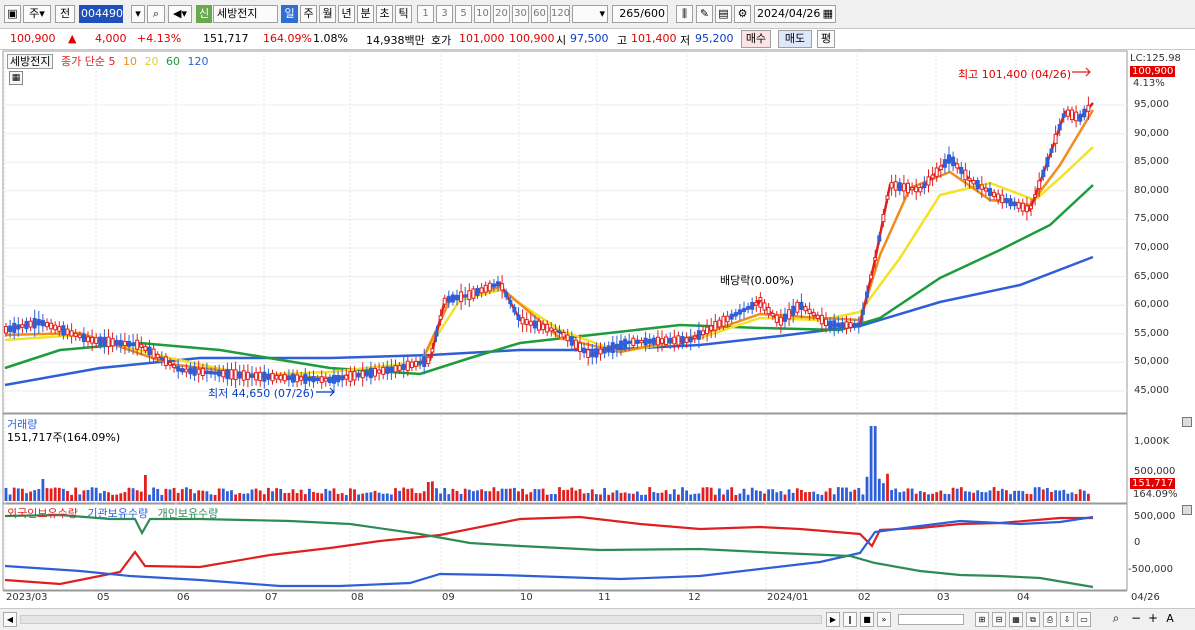 This screenshot has width=1195, height=630. Describe the element at coordinates (448, 597) in the screenshot. I see `x-tick-label: 09` at that location.